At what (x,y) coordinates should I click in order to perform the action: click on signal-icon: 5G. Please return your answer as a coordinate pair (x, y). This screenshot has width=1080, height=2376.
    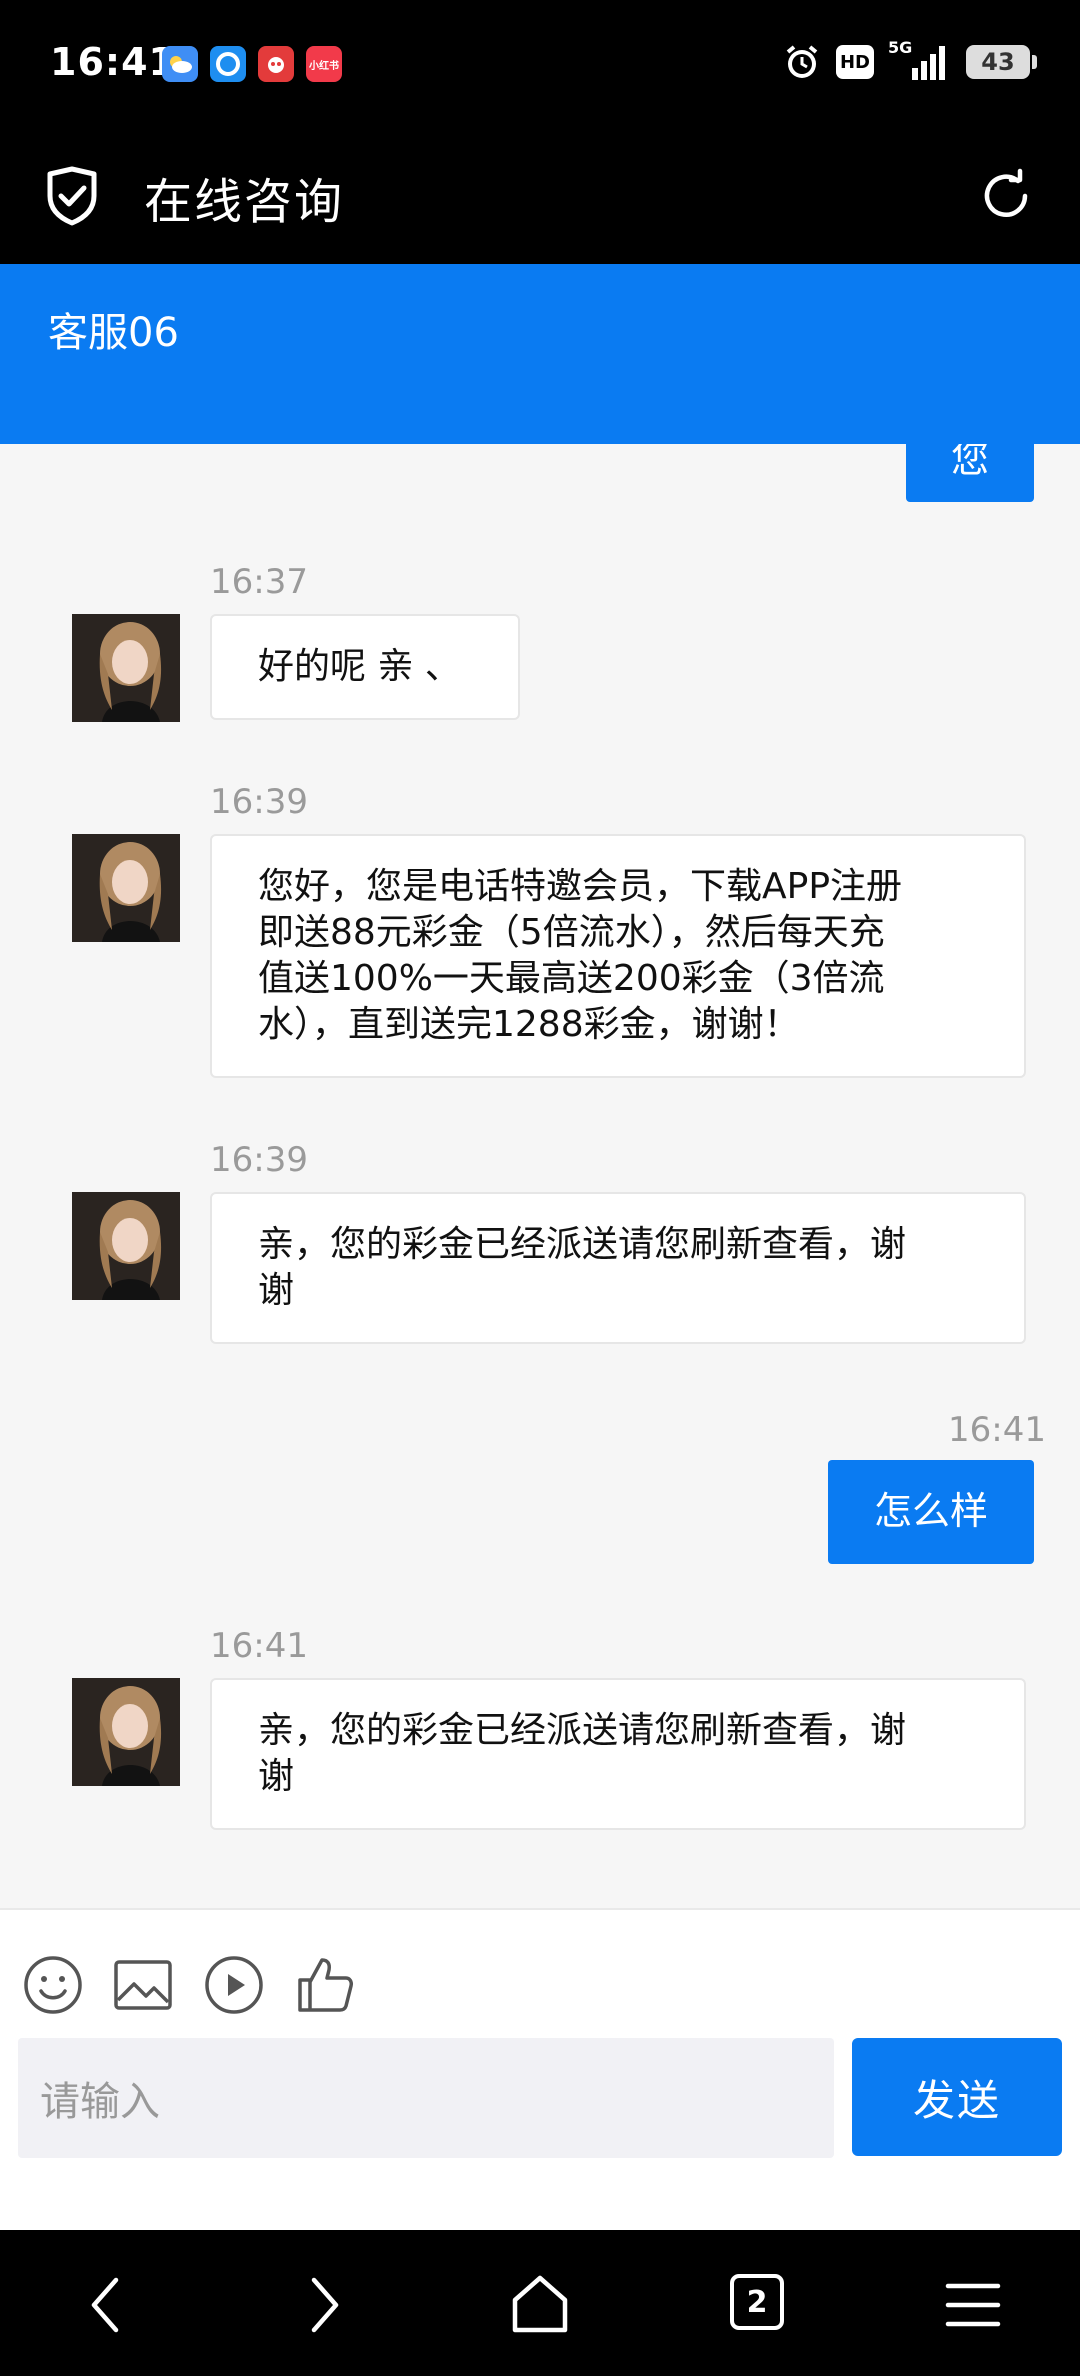
    Looking at the image, I should click on (920, 60).